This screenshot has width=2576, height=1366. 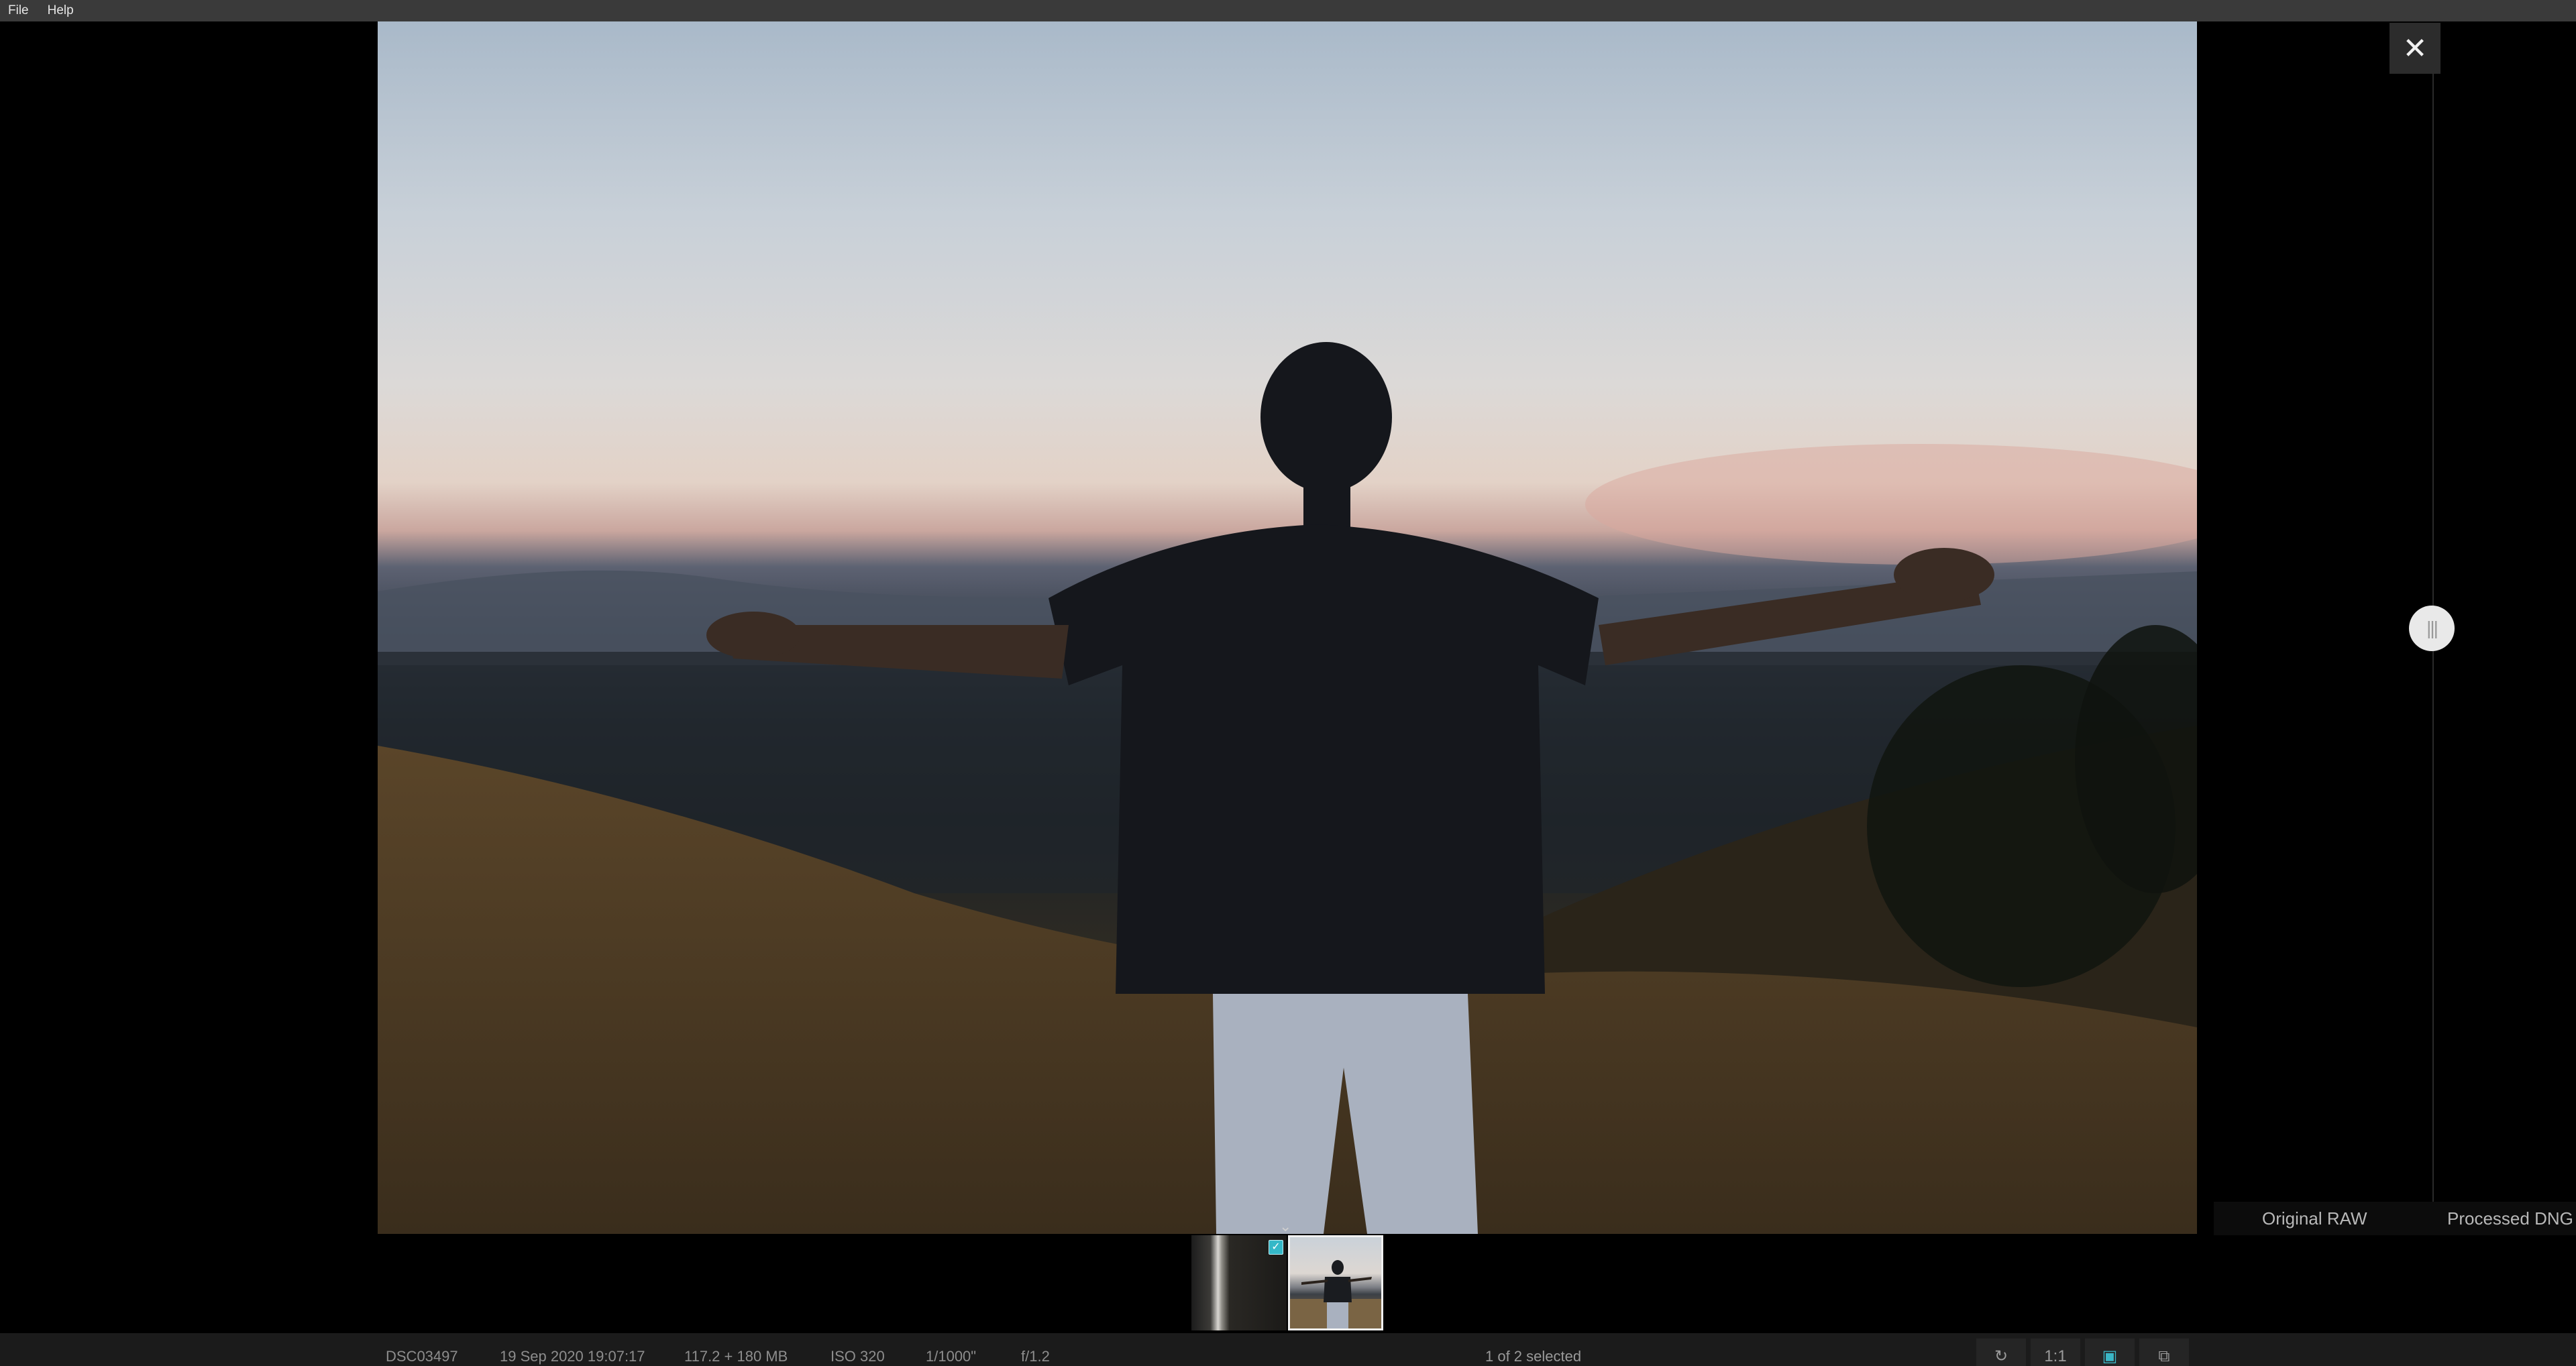 I want to click on close-icon: ✕, so click(x=2415, y=48).